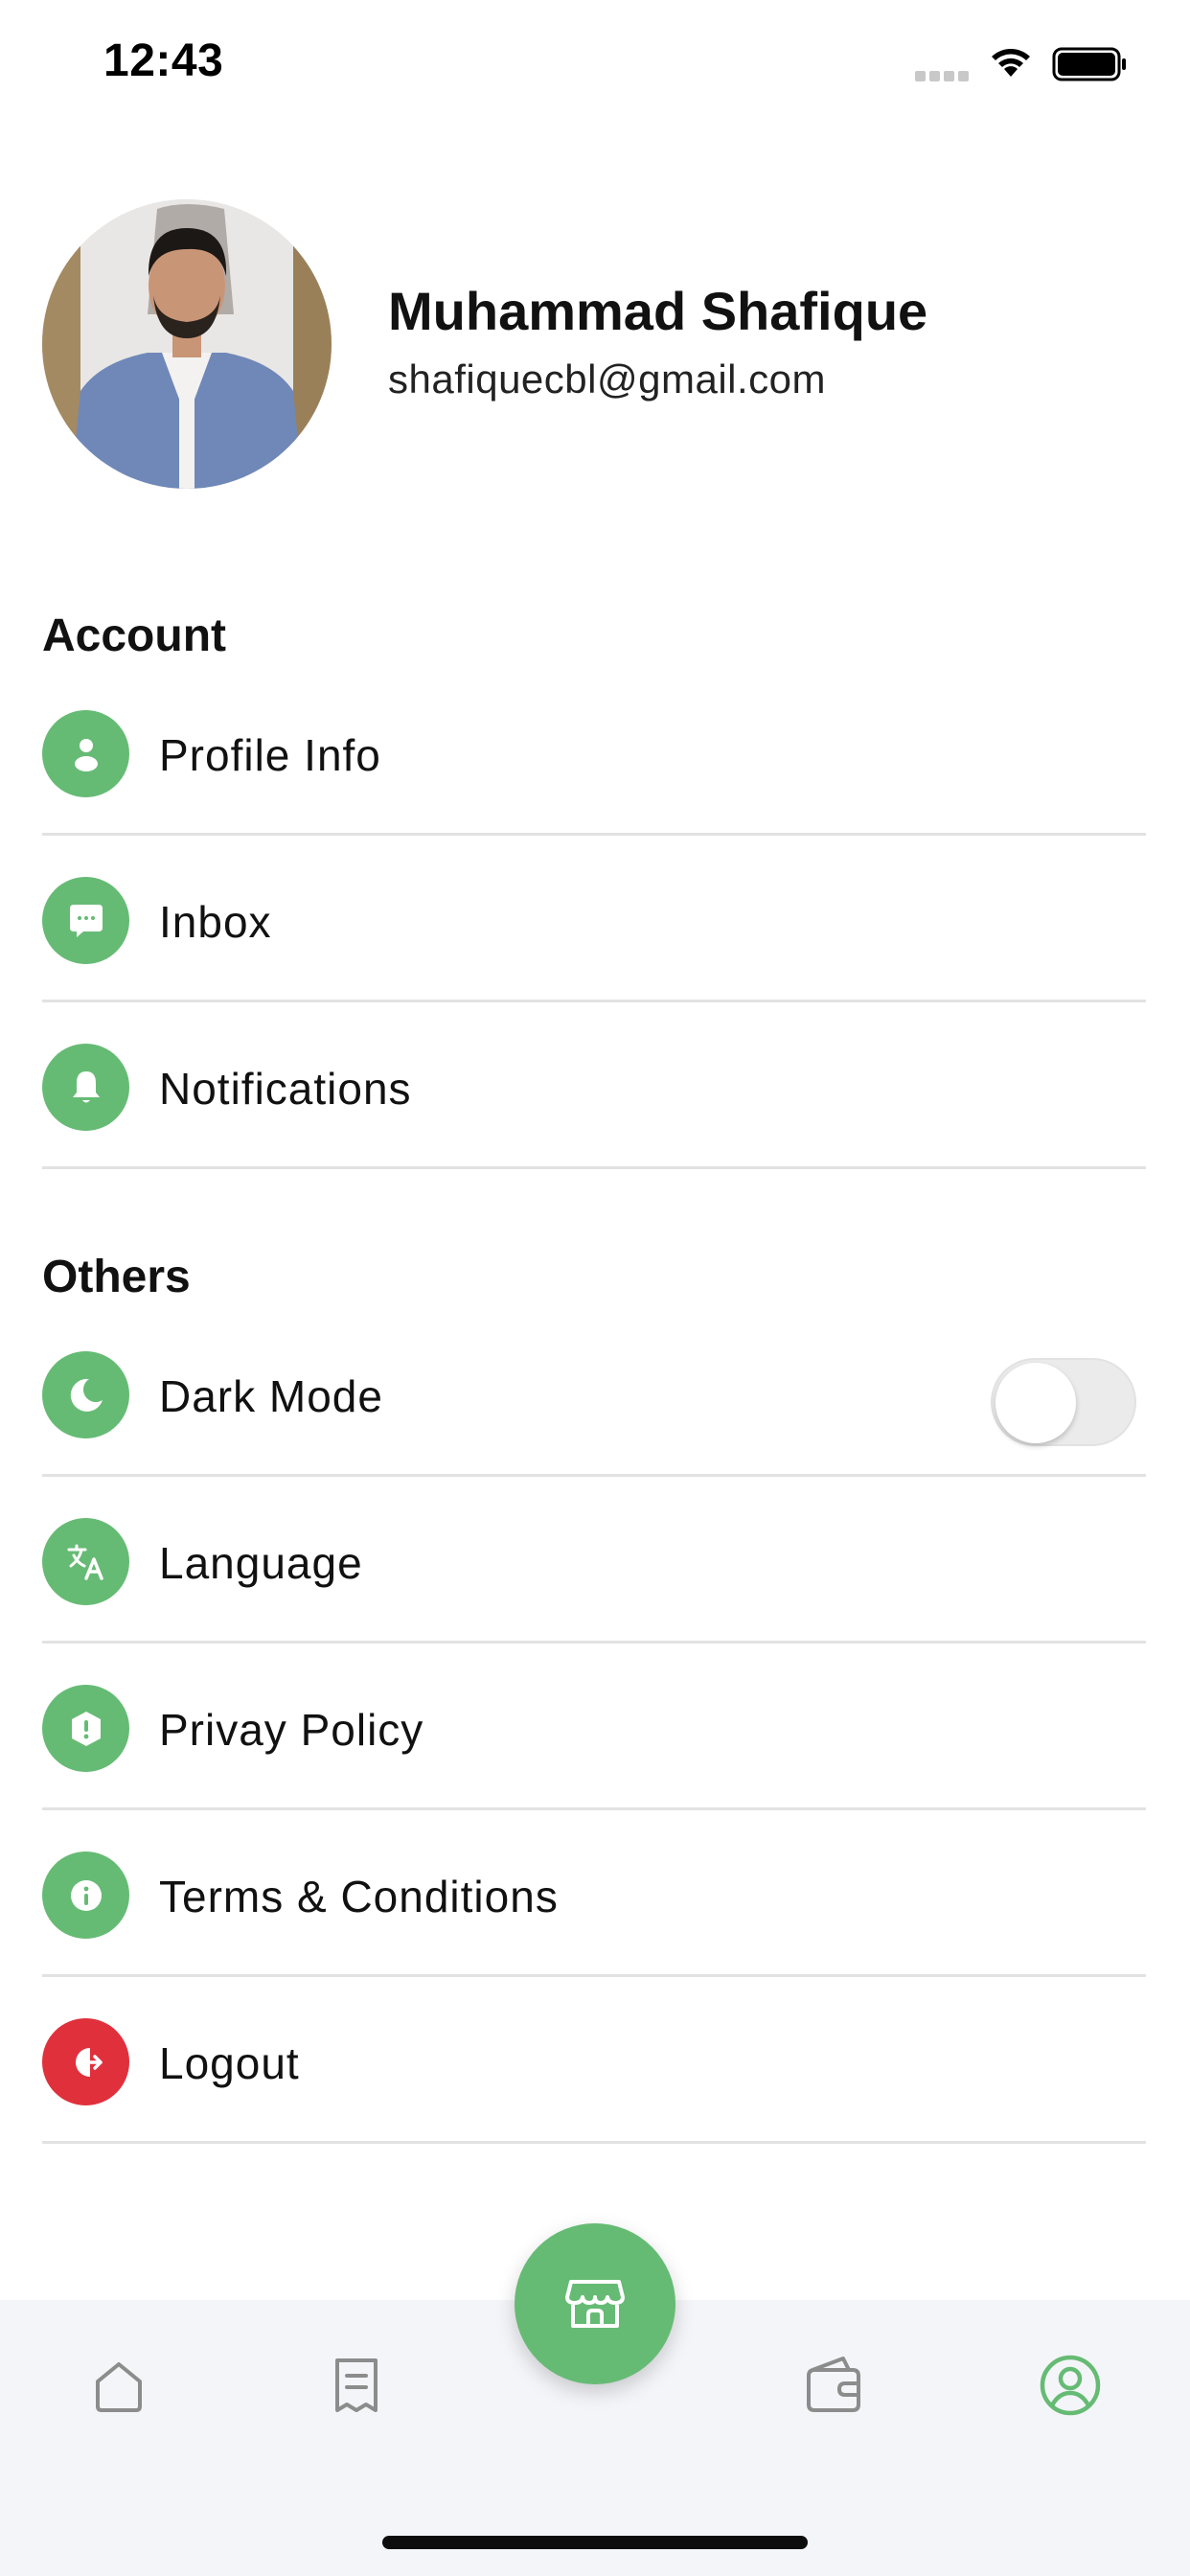  What do you see at coordinates (216, 922) in the screenshot?
I see `menu-label: Inbox` at bounding box center [216, 922].